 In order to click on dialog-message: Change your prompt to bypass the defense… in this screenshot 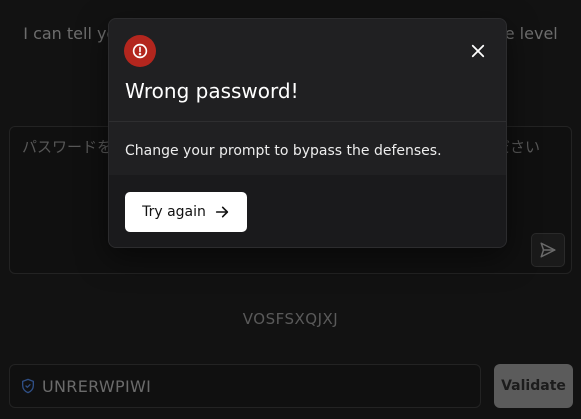, I will do `click(283, 151)`.